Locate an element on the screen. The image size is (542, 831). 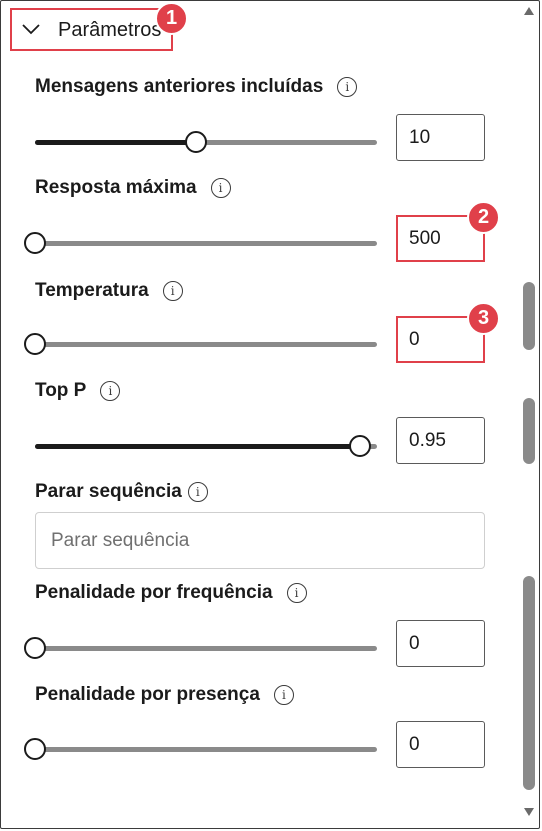
scrollbar-thumb is located at coordinates (529, 683).